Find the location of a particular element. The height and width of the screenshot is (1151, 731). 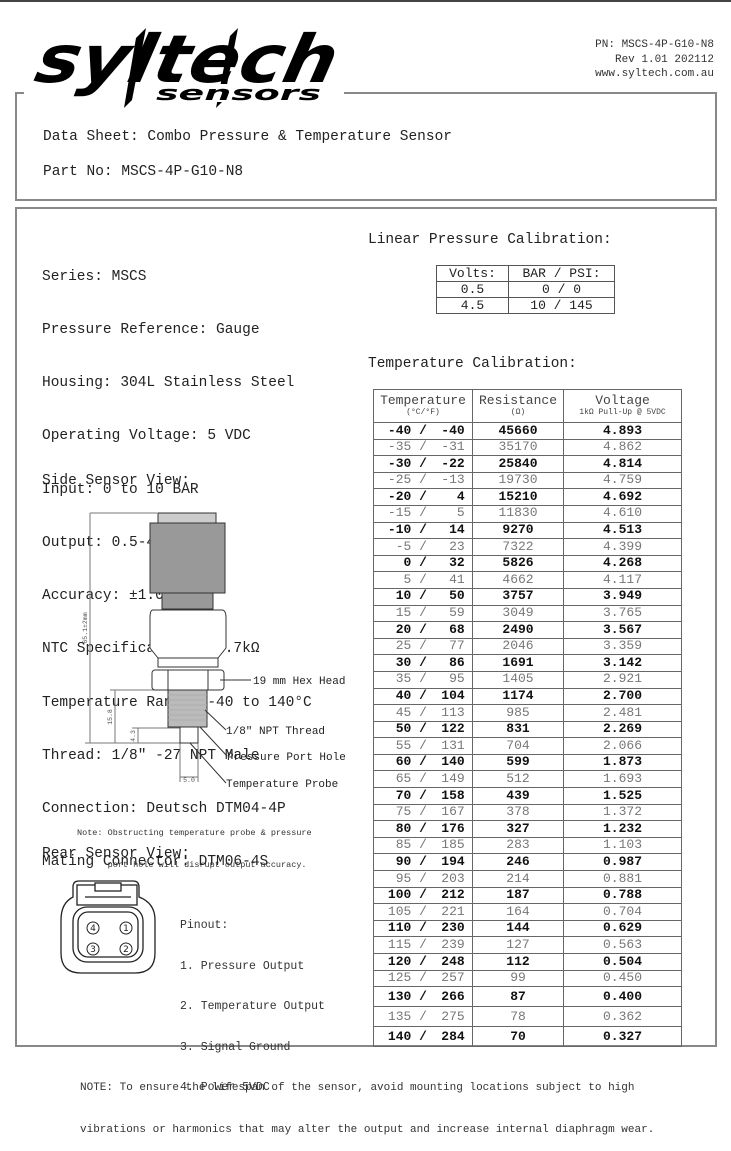

table-row: 135 / 275 78 0.362 is located at coordinates (527, 1017).